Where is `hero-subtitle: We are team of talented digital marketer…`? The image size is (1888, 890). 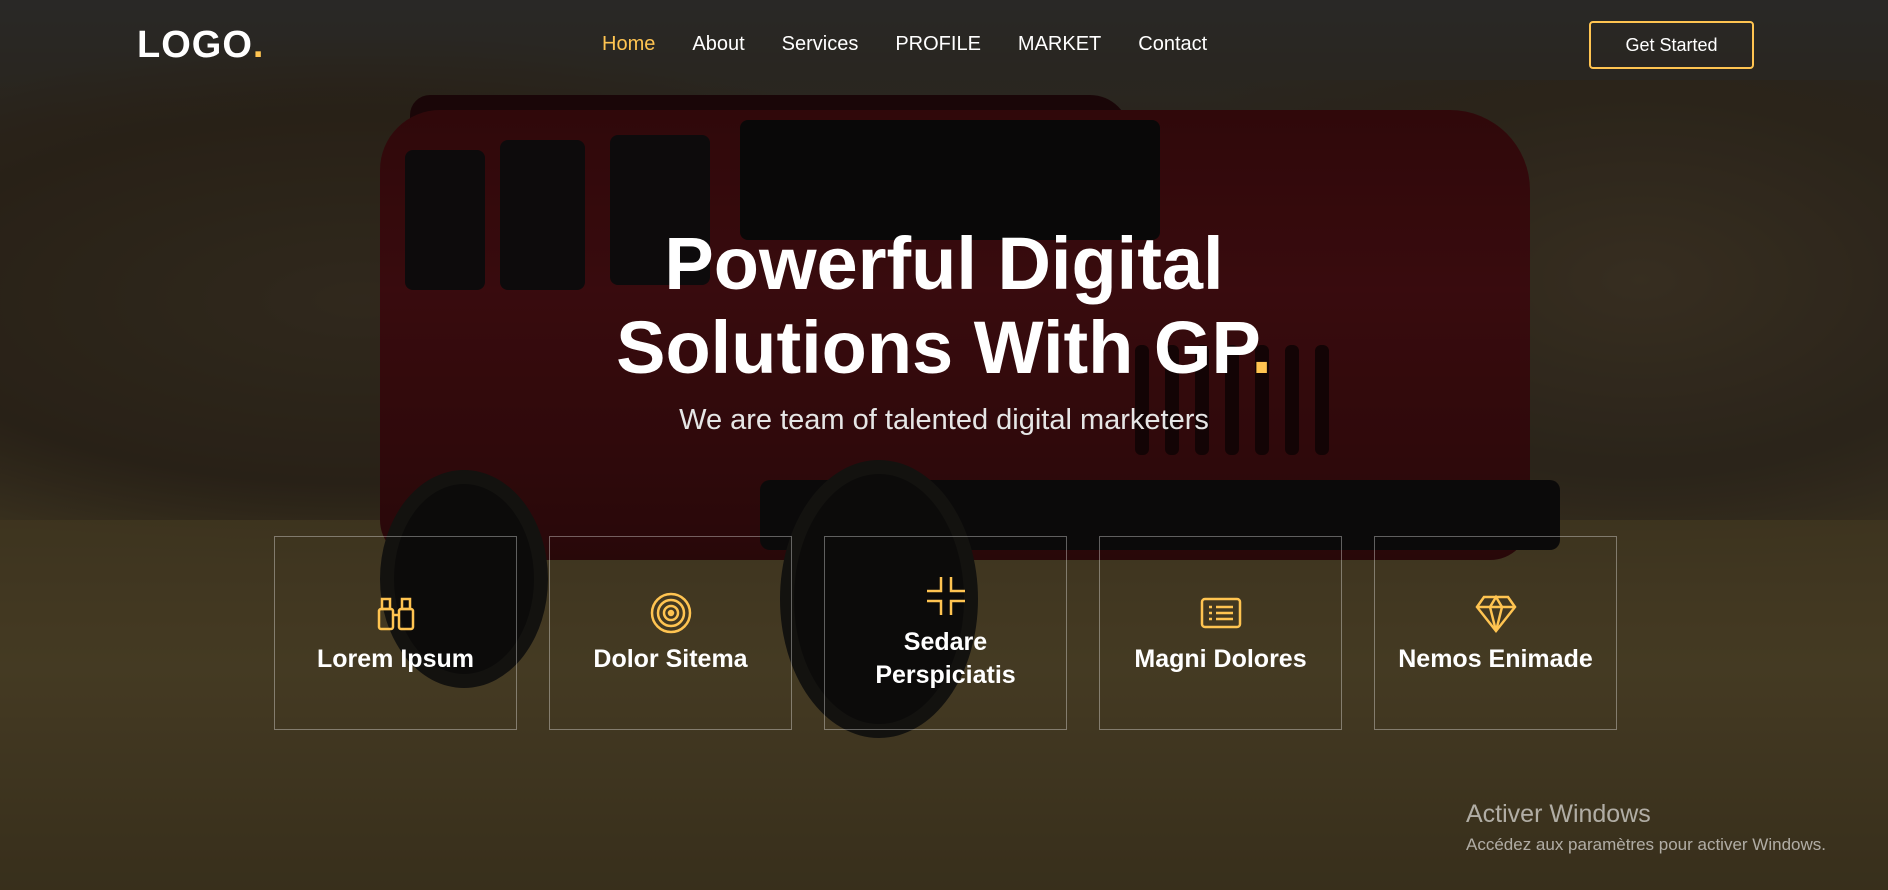
hero-subtitle: We are team of talented digital marketer… is located at coordinates (944, 420).